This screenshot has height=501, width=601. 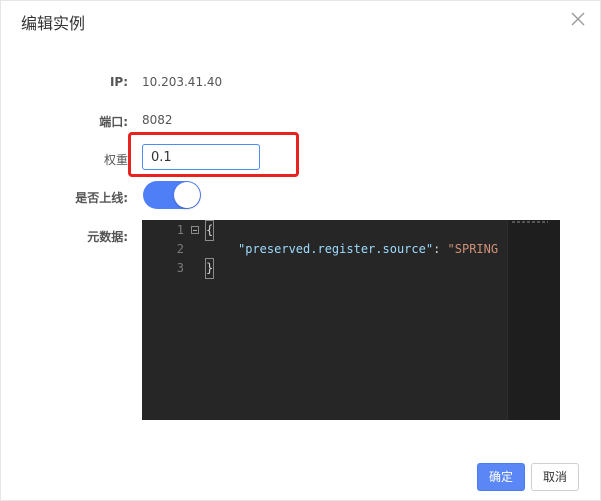 What do you see at coordinates (195, 230) in the screenshot?
I see `fold-collapse-icon` at bounding box center [195, 230].